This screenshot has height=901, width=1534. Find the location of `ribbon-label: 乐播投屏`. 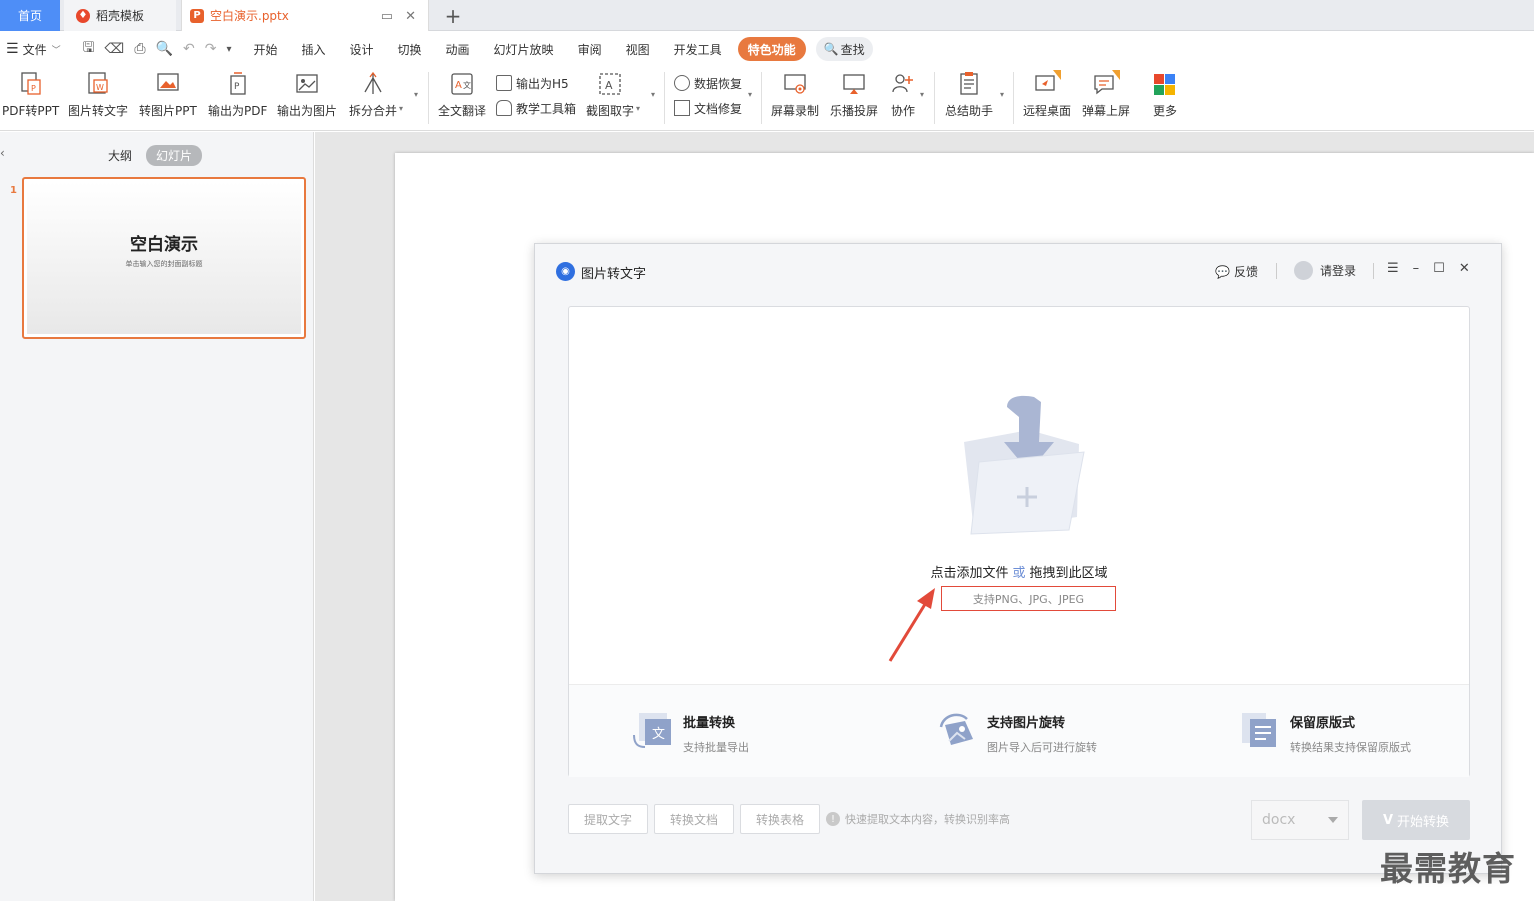

ribbon-label: 乐播投屏 is located at coordinates (854, 111).